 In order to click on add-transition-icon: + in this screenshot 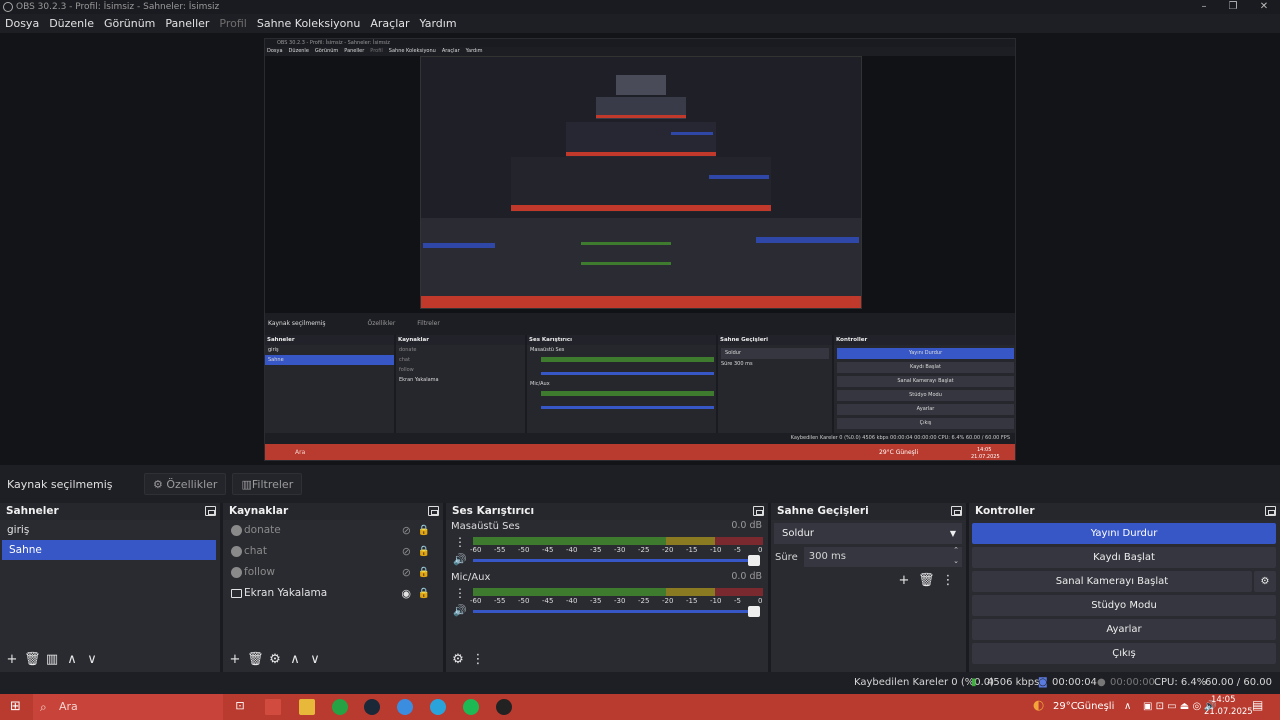, I will do `click(904, 581)`.